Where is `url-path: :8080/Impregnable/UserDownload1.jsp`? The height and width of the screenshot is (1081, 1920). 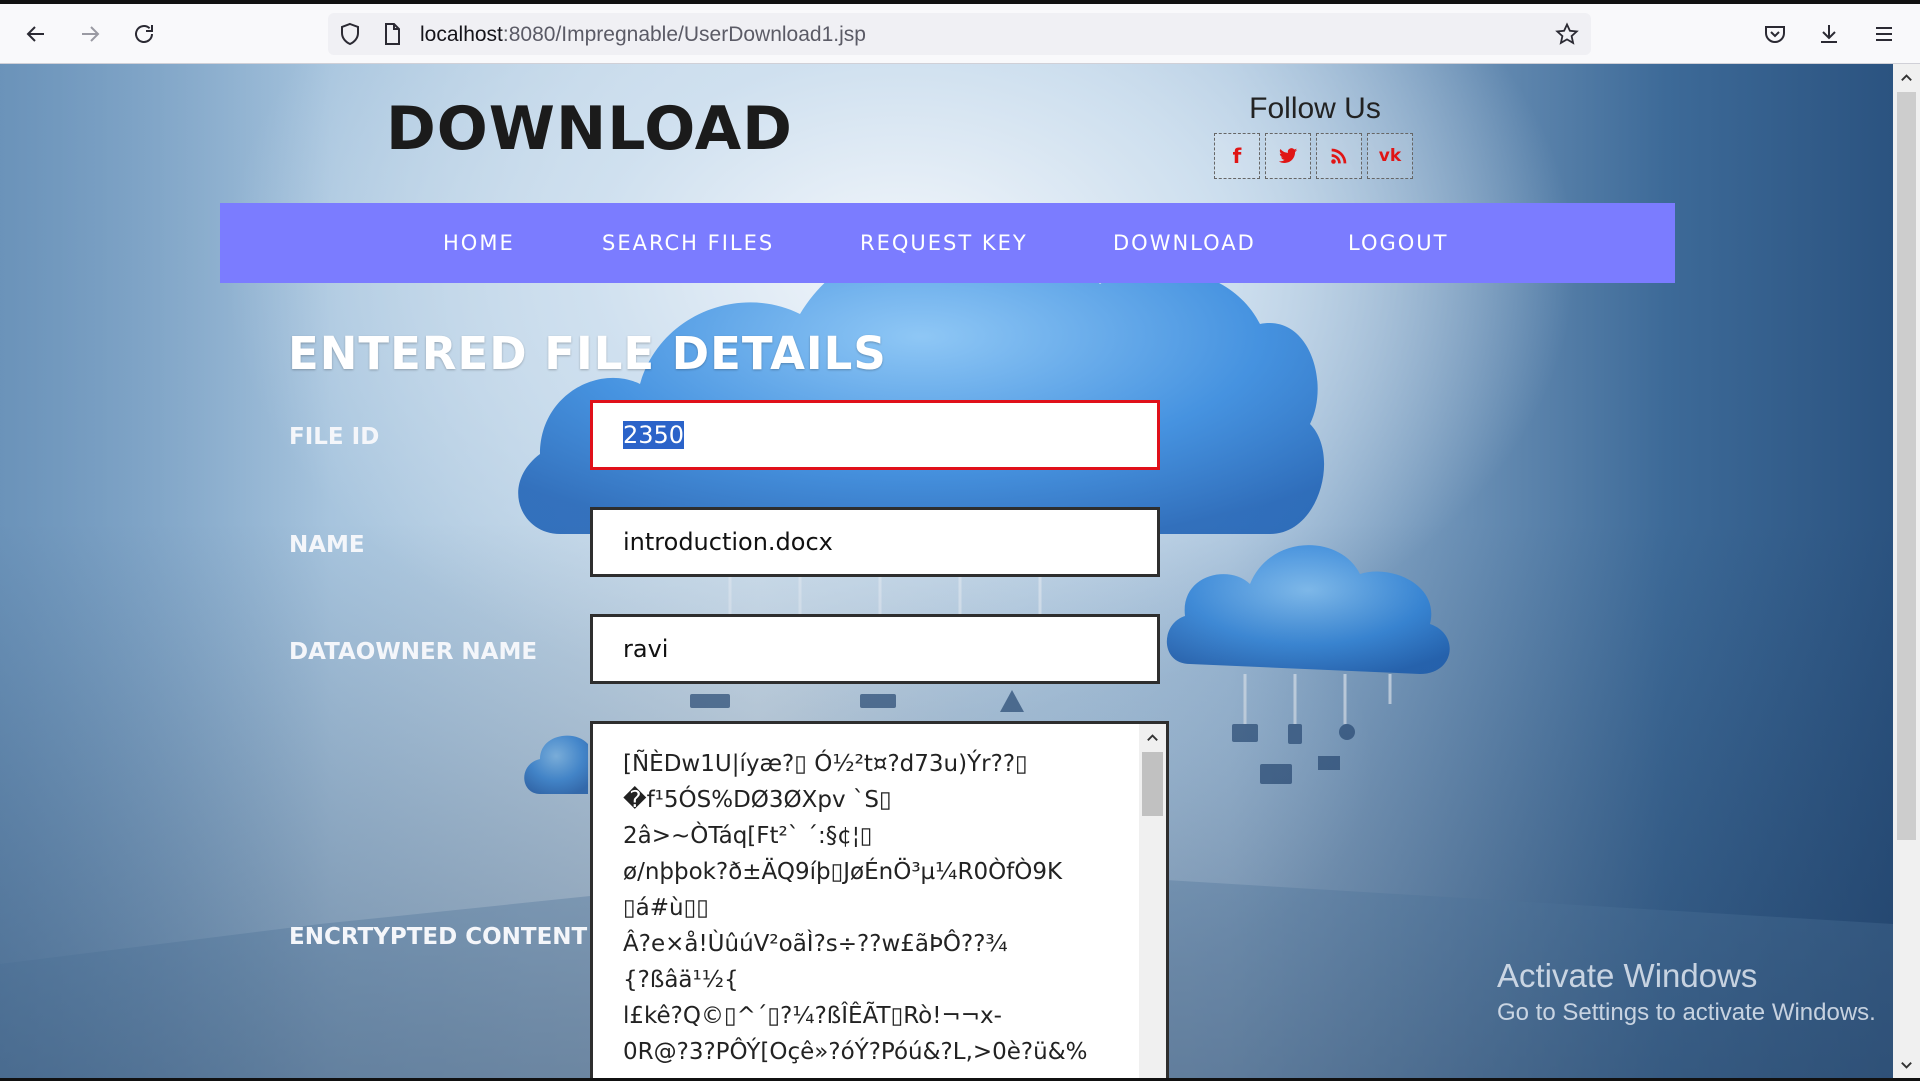
url-path: :8080/Impregnable/UserDownload1.jsp is located at coordinates (684, 34).